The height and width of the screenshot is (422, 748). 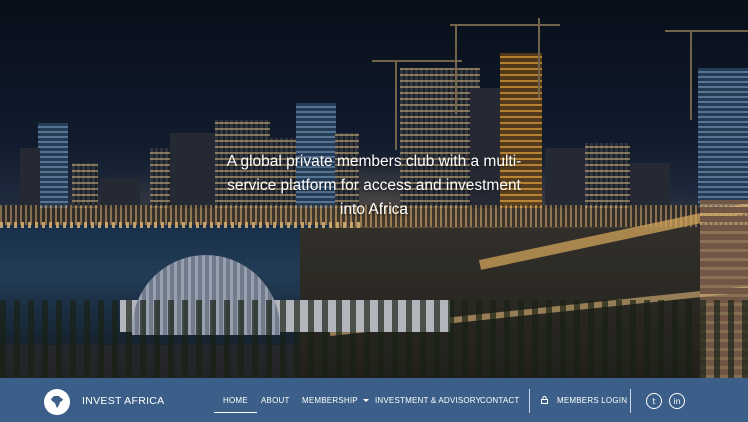 What do you see at coordinates (499, 400) in the screenshot?
I see `nav-contact: CONTACT` at bounding box center [499, 400].